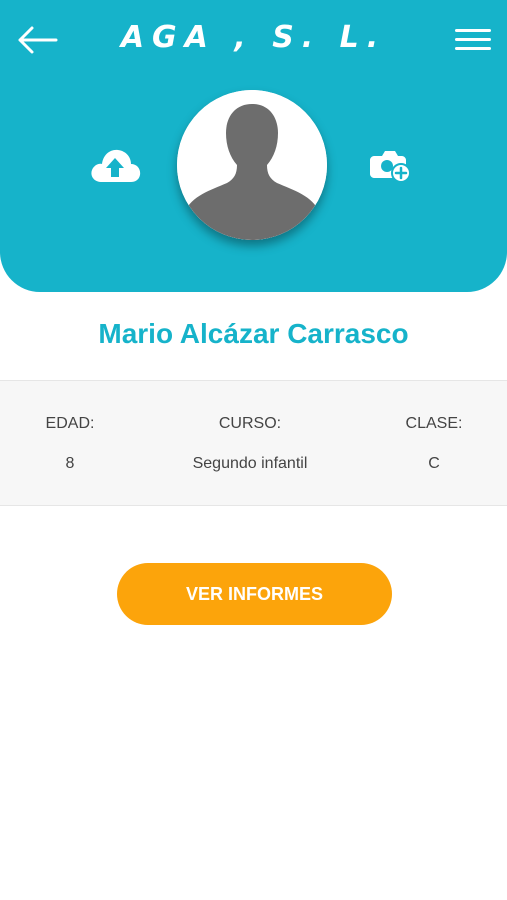 The width and height of the screenshot is (507, 900). What do you see at coordinates (253, 333) in the screenshot?
I see `student-name: Mario Alcázar Carrasco` at bounding box center [253, 333].